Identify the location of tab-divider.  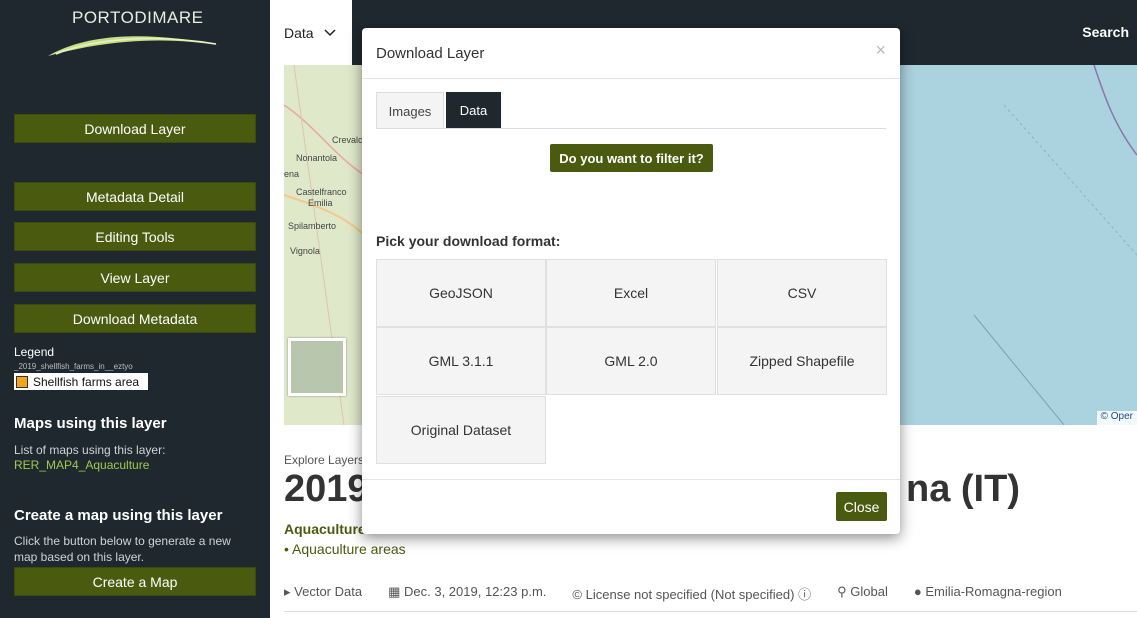
(631, 128).